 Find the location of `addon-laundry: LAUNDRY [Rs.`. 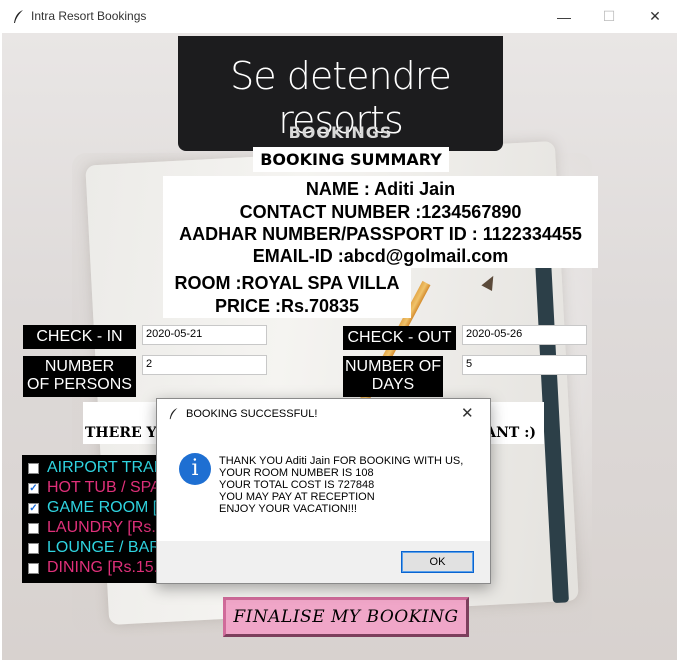

addon-laundry: LAUNDRY [Rs. is located at coordinates (92, 528).